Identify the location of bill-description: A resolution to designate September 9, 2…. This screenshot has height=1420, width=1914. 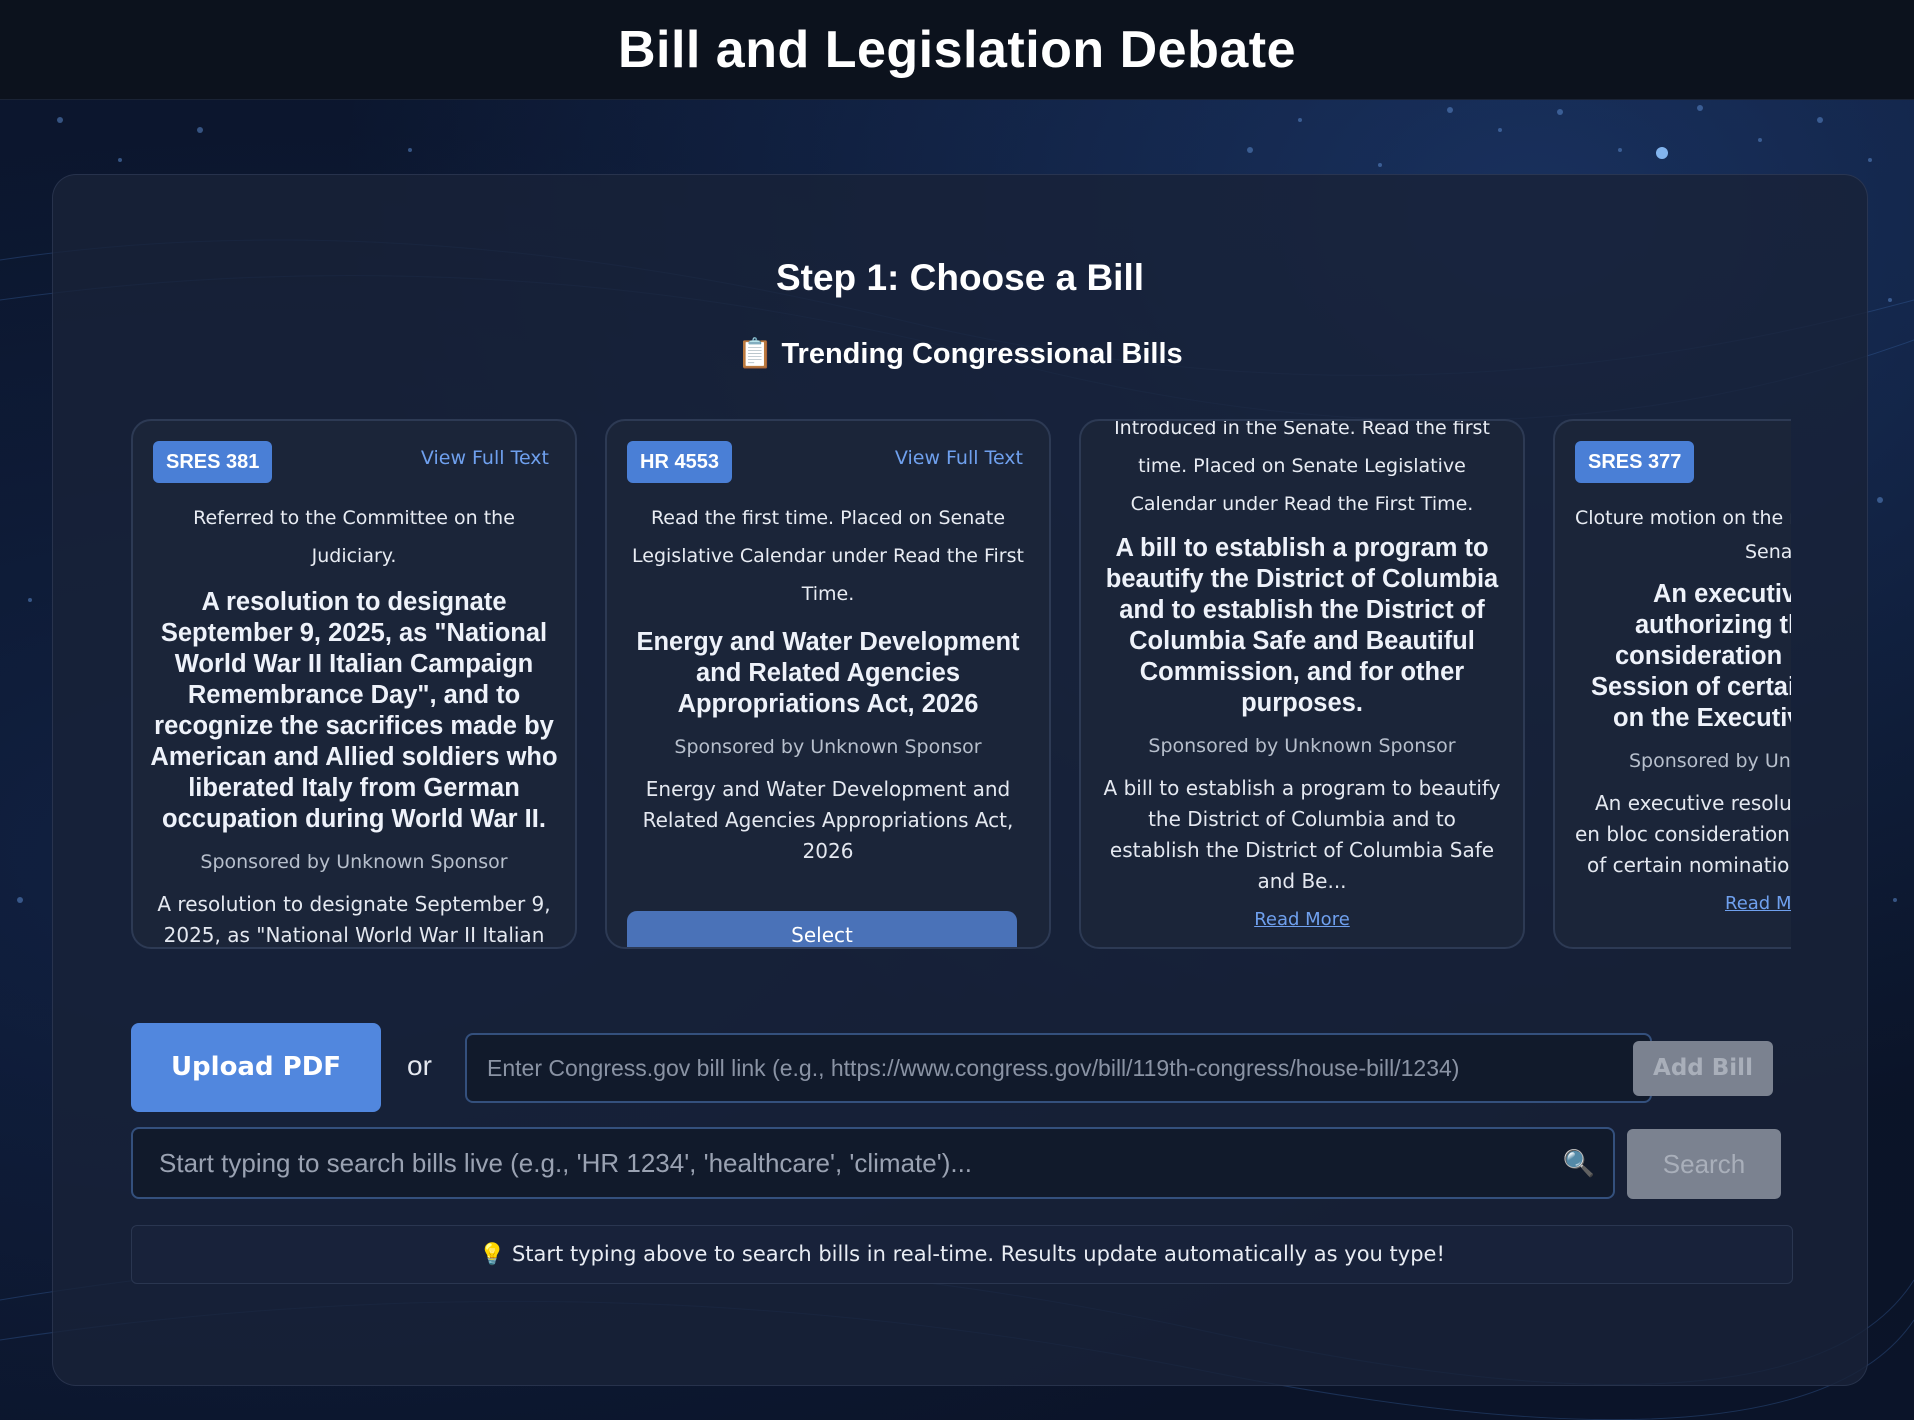
(354, 919).